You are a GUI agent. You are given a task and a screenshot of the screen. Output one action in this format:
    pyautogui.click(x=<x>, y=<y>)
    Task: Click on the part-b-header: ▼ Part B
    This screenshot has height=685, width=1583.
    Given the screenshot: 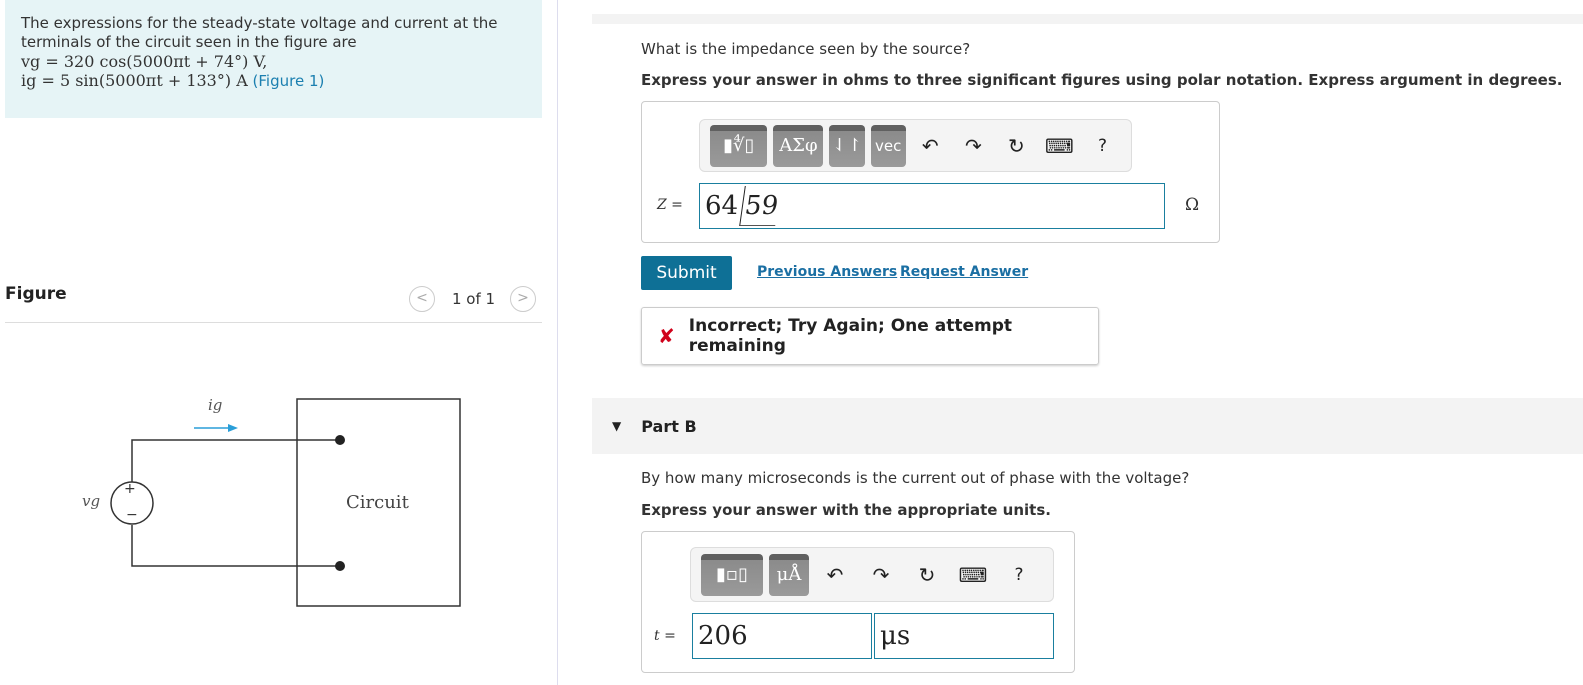 What is the action you would take?
    pyautogui.click(x=1087, y=426)
    